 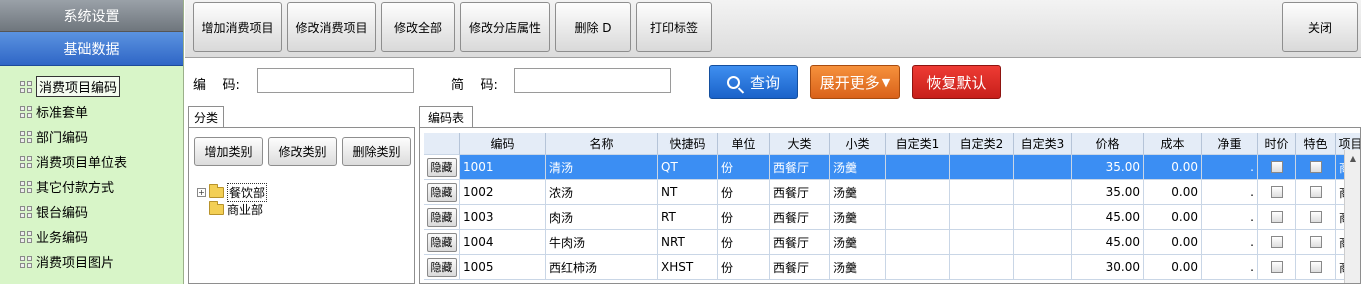 I want to click on cell-quick: RT, so click(x=688, y=217).